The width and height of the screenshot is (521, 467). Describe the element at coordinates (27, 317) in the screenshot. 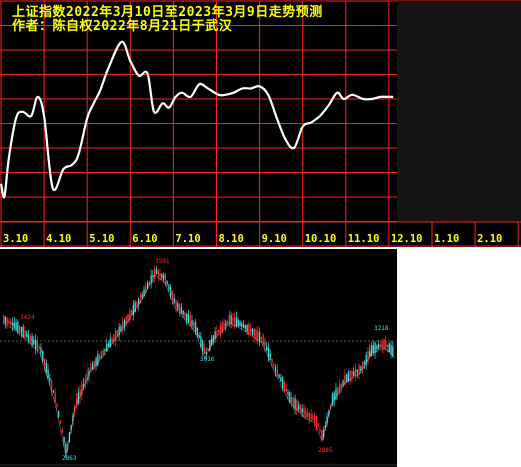

I see `price-annotation: 3424` at that location.